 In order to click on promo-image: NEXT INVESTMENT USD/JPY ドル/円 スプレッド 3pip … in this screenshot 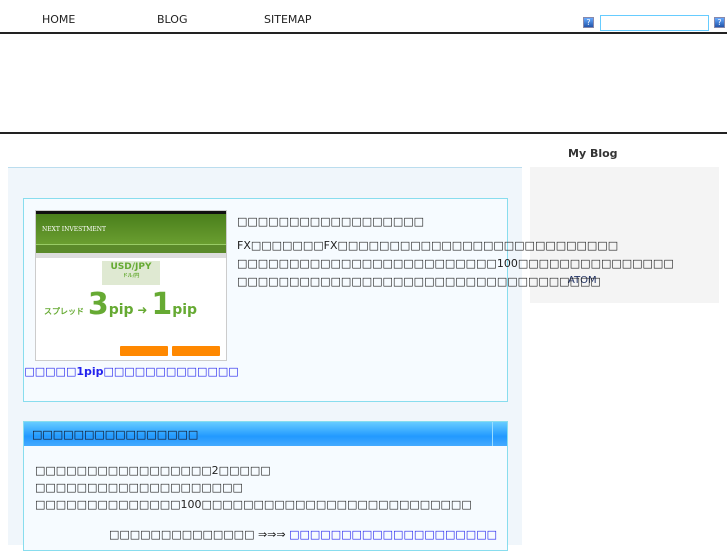, I will do `click(131, 285)`.